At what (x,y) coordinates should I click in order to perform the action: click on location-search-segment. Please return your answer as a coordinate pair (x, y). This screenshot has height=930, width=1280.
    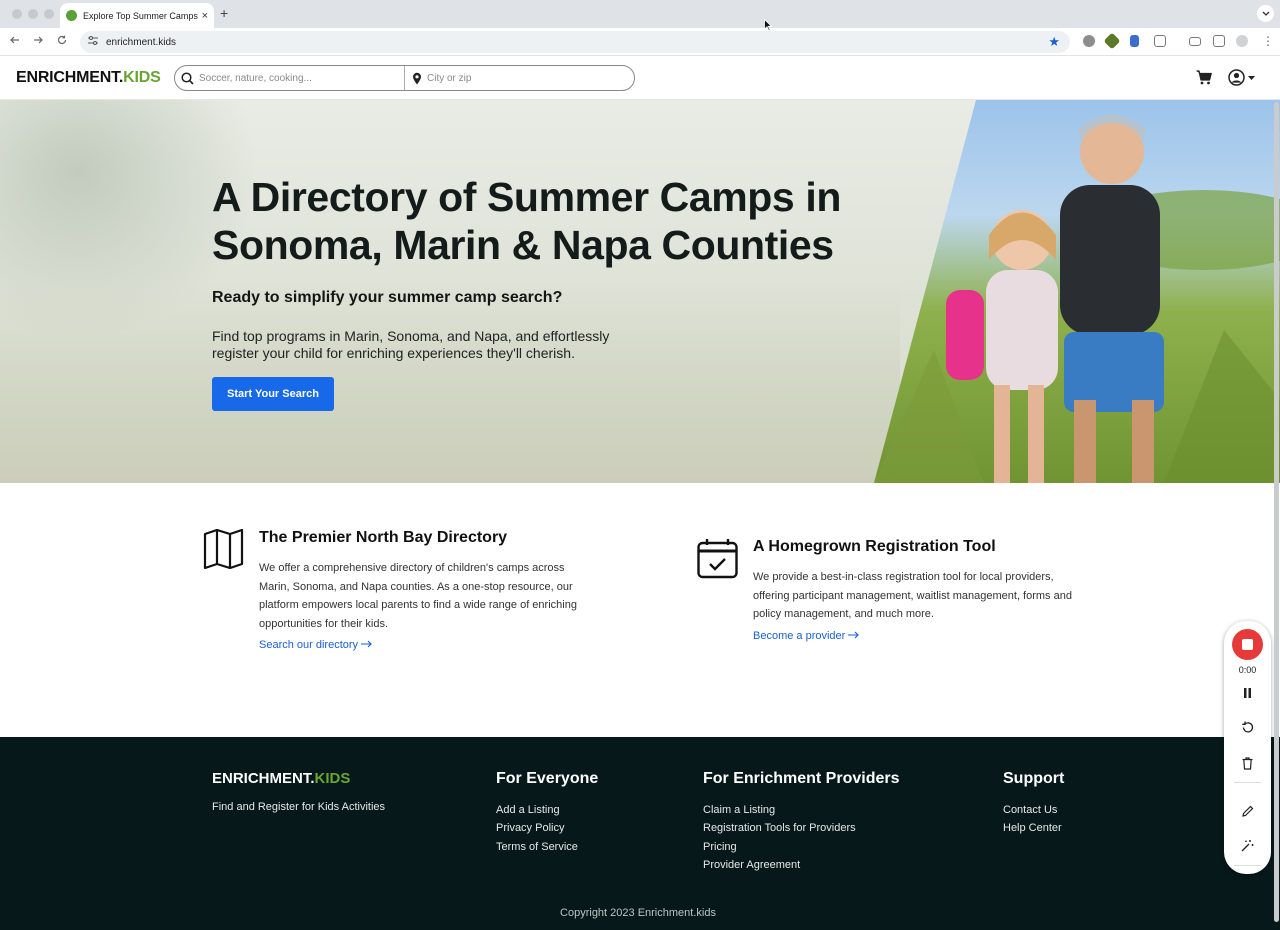
    Looking at the image, I should click on (519, 78).